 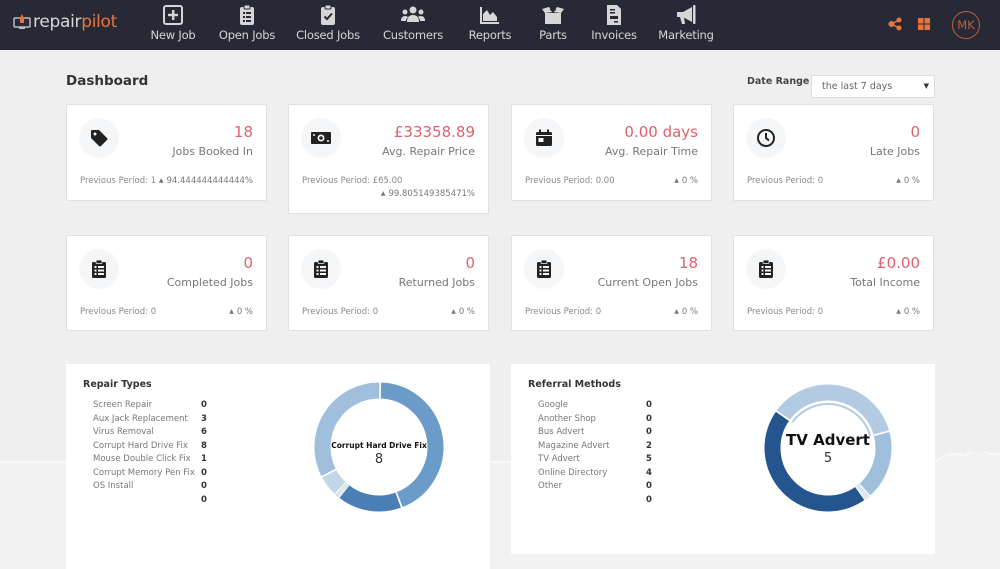 What do you see at coordinates (144, 472) in the screenshot?
I see `legend-name: Corrupt Memory Pen Fix` at bounding box center [144, 472].